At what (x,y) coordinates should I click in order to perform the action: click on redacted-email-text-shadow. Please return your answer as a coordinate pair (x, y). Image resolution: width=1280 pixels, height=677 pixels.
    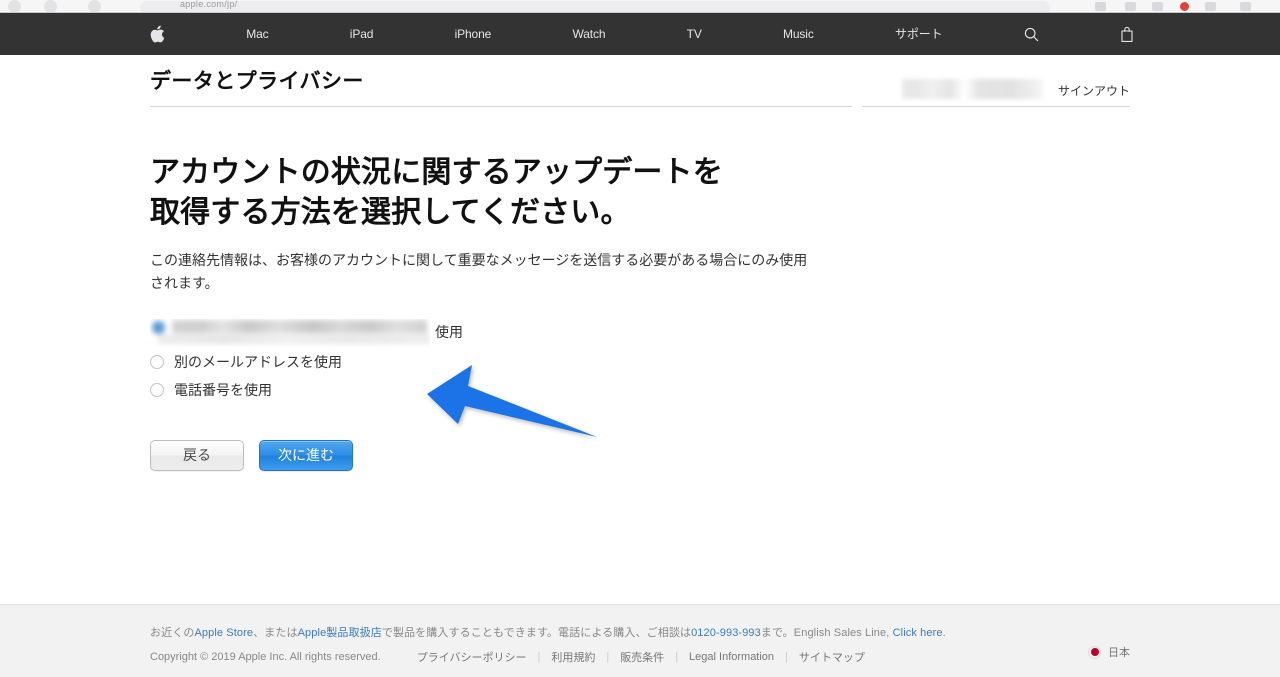
    Looking at the image, I should click on (294, 338).